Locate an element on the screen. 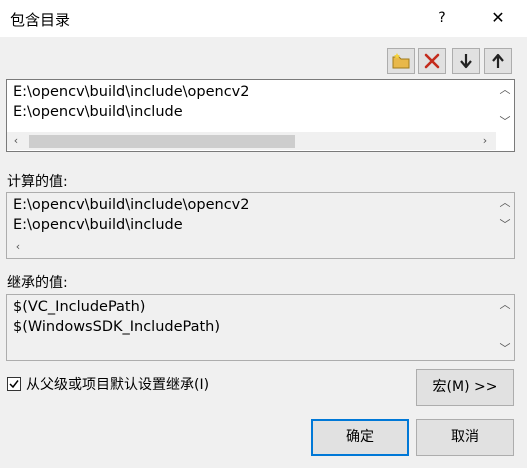  delete-icon is located at coordinates (432, 61).